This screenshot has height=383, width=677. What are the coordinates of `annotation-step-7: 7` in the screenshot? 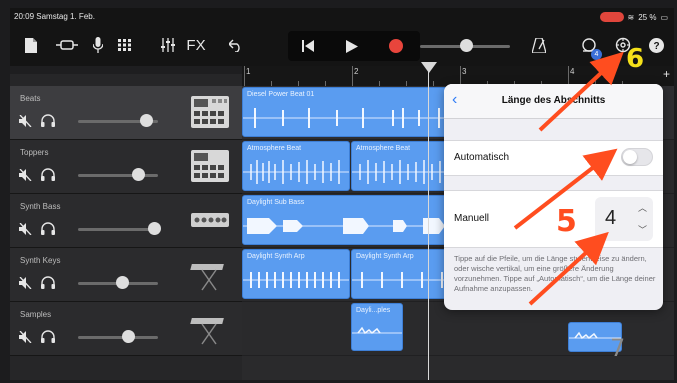 It's located at (618, 348).